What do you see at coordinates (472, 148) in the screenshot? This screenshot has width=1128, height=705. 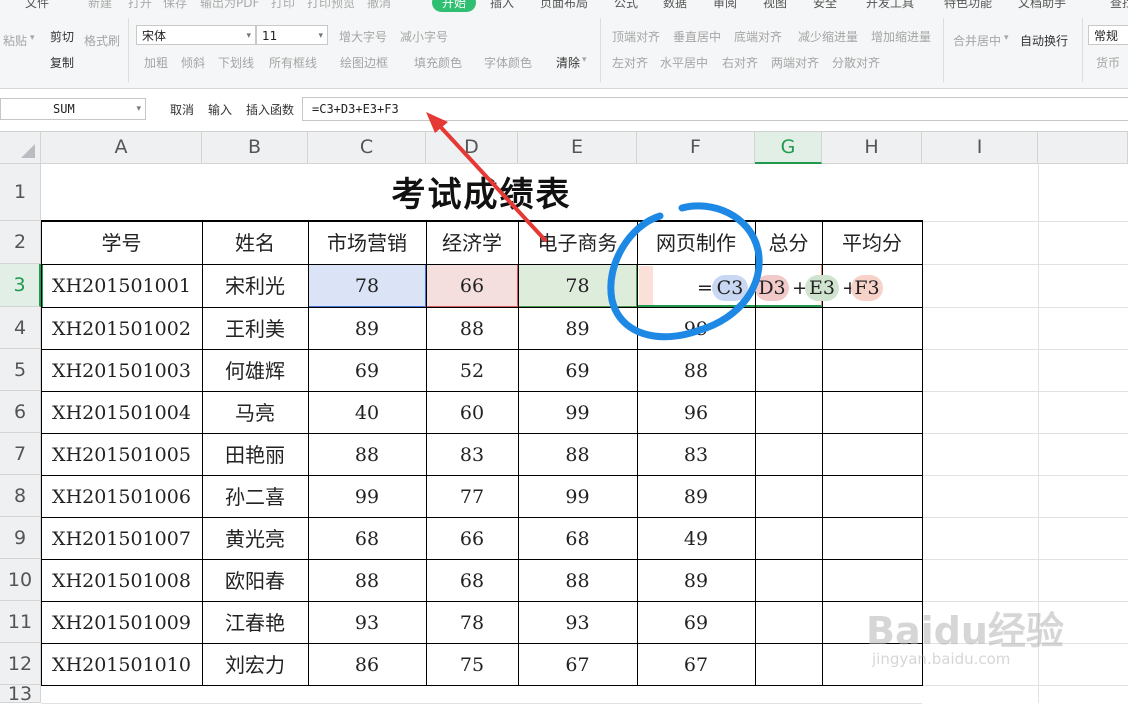 I see `column-header-d: D` at bounding box center [472, 148].